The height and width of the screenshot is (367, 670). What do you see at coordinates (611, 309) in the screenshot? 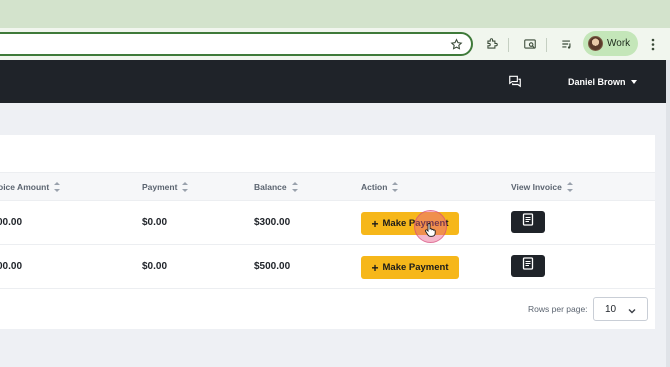
I see `rows-per-page-value: 10` at bounding box center [611, 309].